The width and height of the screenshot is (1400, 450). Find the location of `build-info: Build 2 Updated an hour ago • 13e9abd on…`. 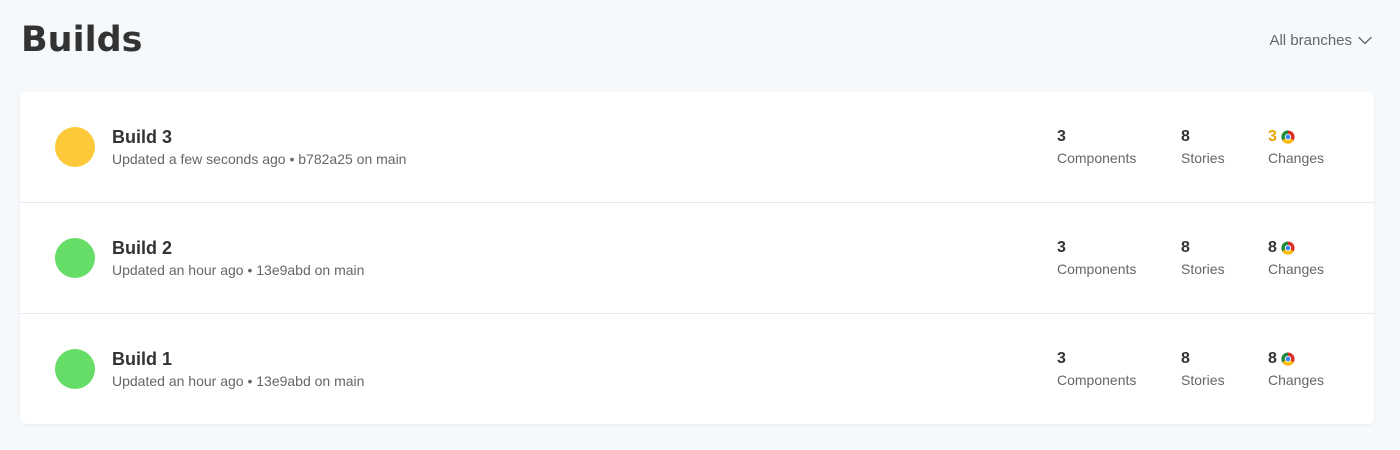

build-info: Build 2 Updated an hour ago • 13e9abd on… is located at coordinates (238, 258).